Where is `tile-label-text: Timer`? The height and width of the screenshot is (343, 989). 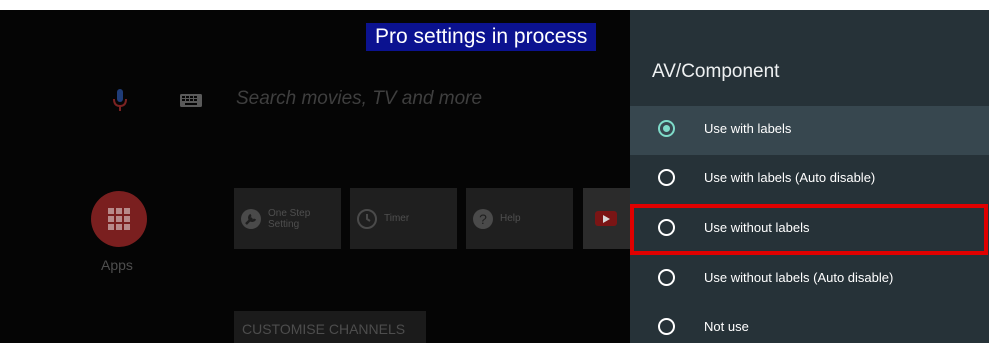 tile-label-text: Timer is located at coordinates (397, 218).